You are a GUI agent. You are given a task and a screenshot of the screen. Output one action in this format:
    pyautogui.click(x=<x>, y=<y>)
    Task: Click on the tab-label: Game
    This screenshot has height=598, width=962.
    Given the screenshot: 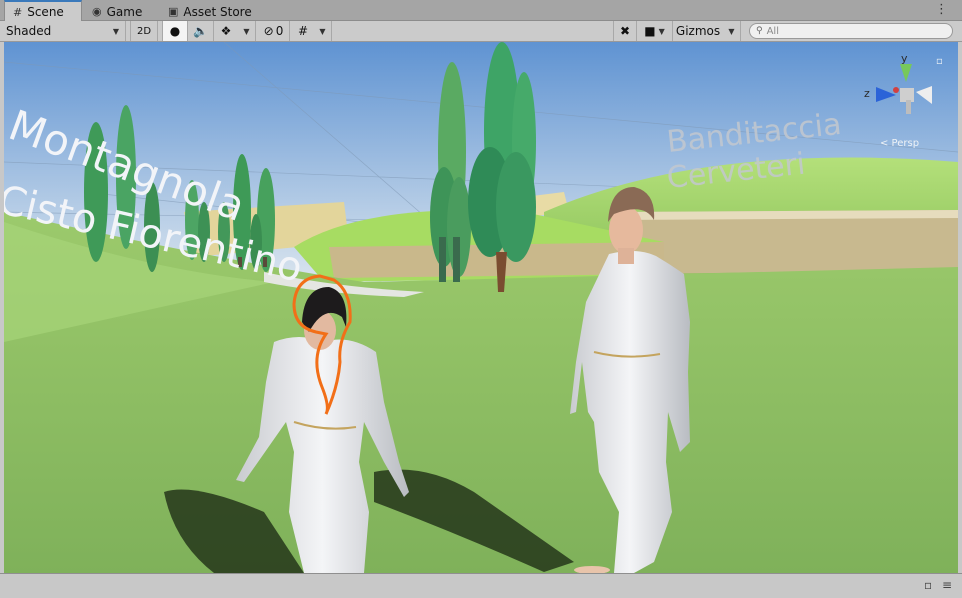 What is the action you would take?
    pyautogui.click(x=124, y=11)
    